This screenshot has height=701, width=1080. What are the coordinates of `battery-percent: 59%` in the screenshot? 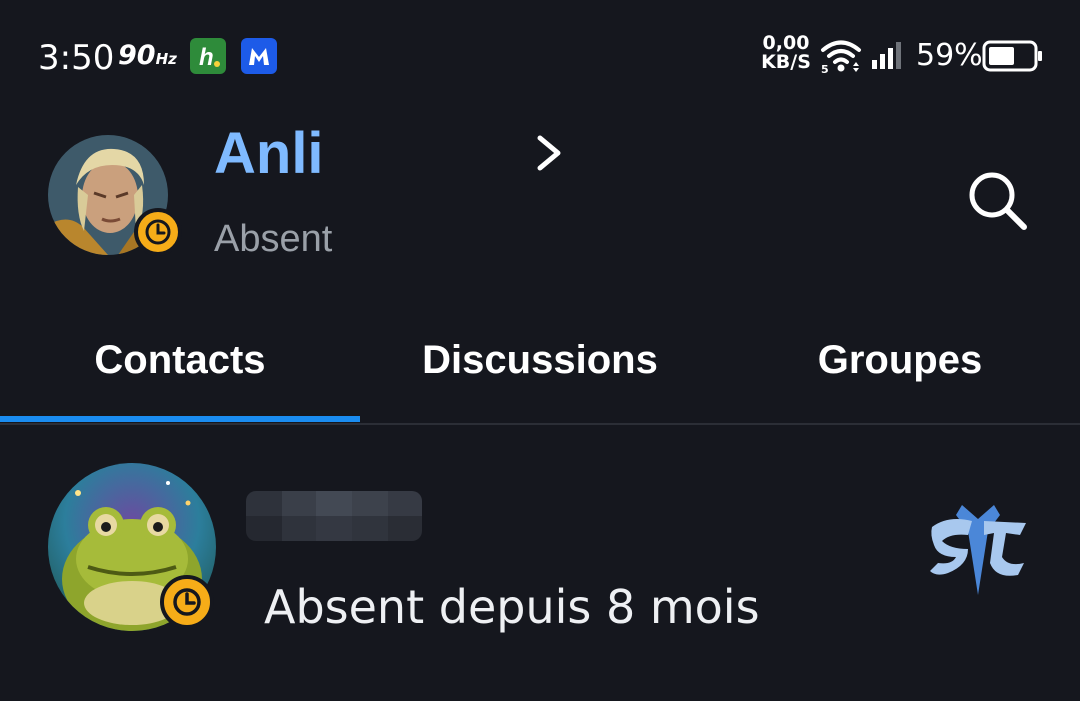 It's located at (949, 55).